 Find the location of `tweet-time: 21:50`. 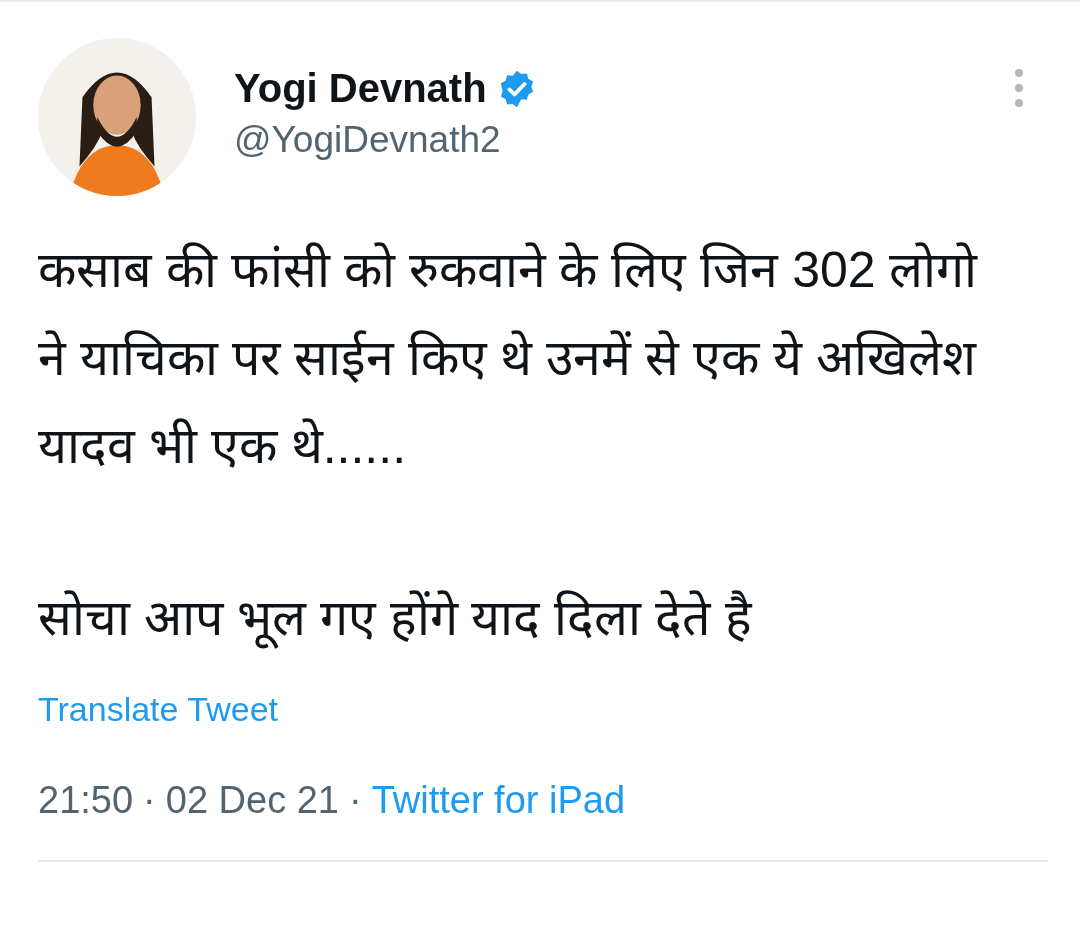

tweet-time: 21:50 is located at coordinates (86, 800).